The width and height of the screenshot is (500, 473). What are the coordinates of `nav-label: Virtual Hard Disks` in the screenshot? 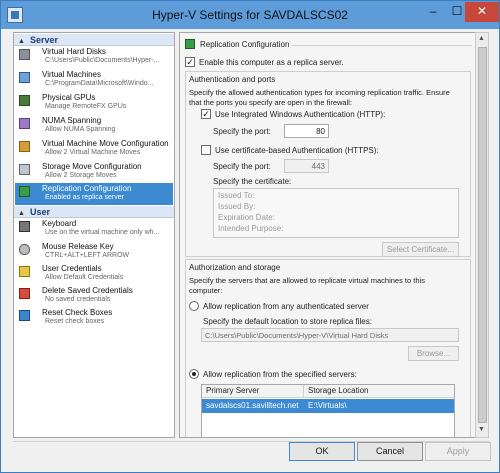 It's located at (74, 51).